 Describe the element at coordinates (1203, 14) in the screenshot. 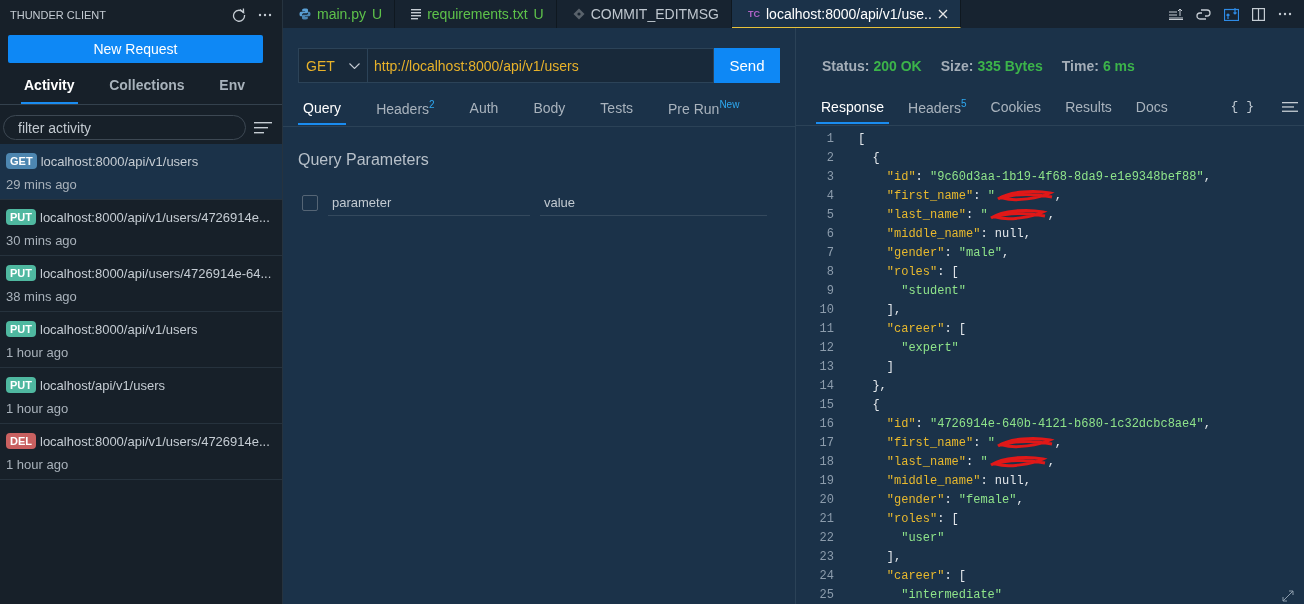

I see `link-icon` at that location.